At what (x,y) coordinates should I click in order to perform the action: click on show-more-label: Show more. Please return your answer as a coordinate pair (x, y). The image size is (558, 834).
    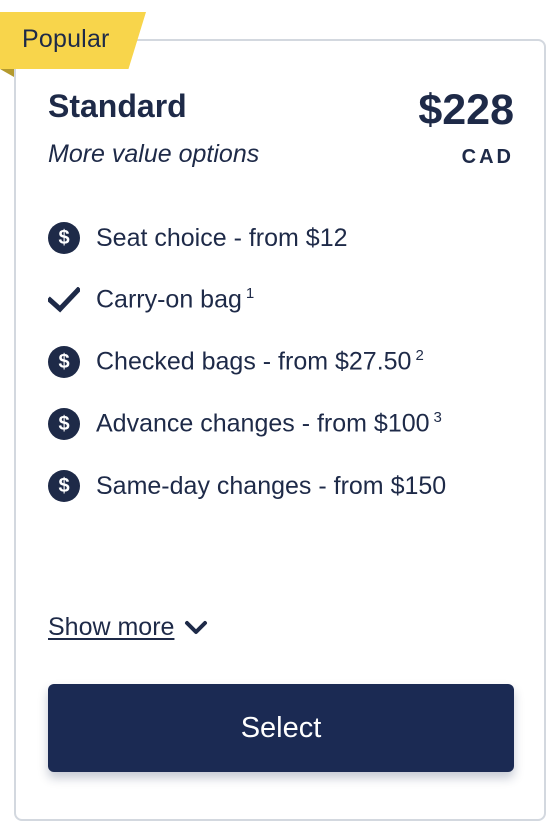
    Looking at the image, I should click on (111, 627).